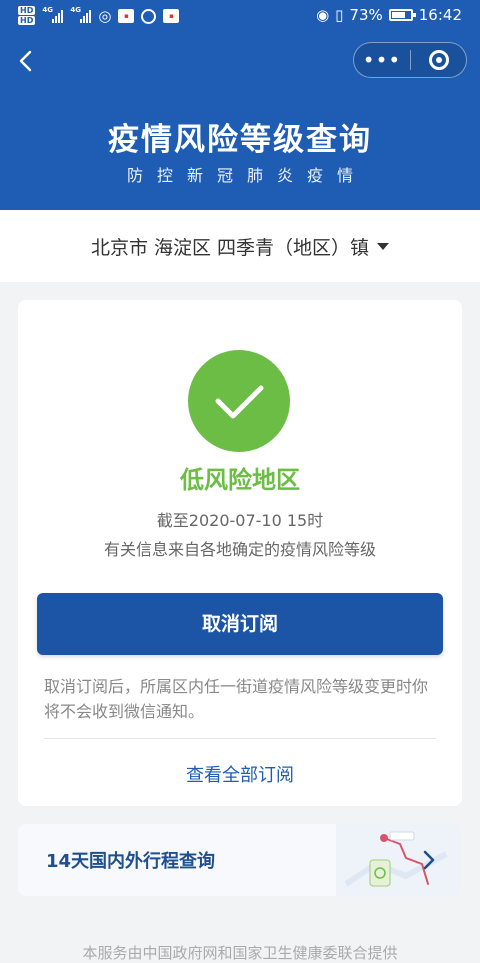  I want to click on view-all-subscriptions-link: 查看全部订阅, so click(240, 774).